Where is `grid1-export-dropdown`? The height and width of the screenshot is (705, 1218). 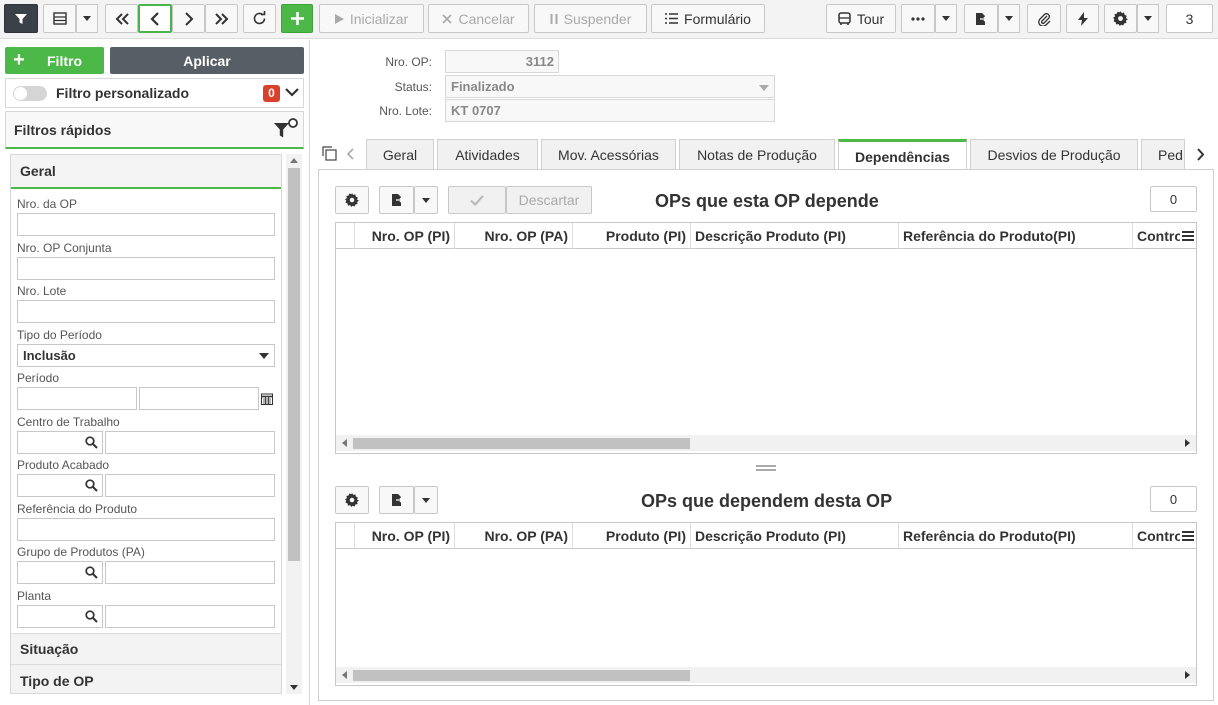 grid1-export-dropdown is located at coordinates (426, 200).